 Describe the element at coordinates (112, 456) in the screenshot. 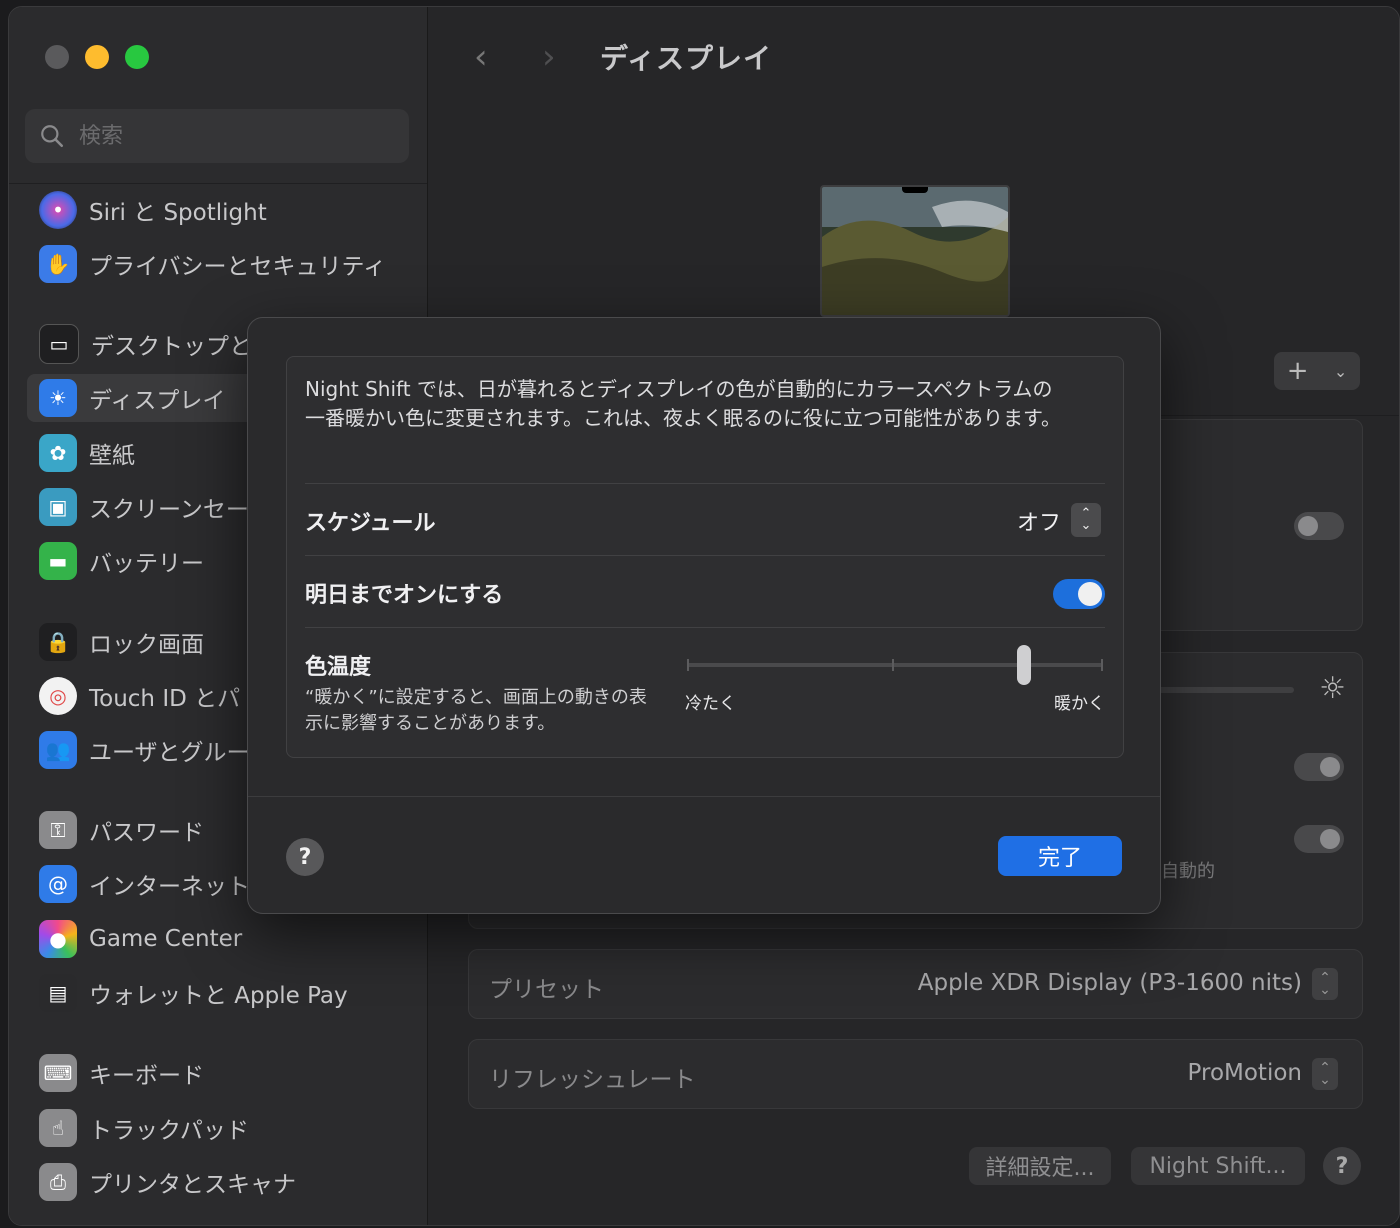

I see `sidebar-item-label: 壁紙` at that location.